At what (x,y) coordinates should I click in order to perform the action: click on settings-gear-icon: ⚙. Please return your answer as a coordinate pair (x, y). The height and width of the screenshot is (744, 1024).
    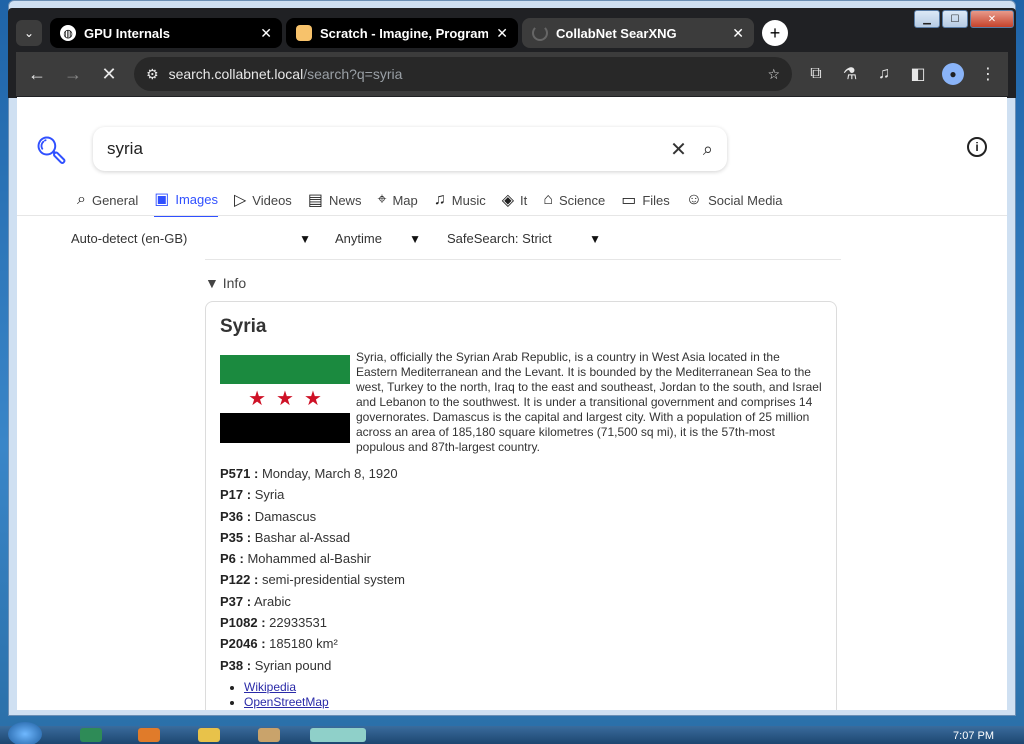
    Looking at the image, I should click on (1006, 148).